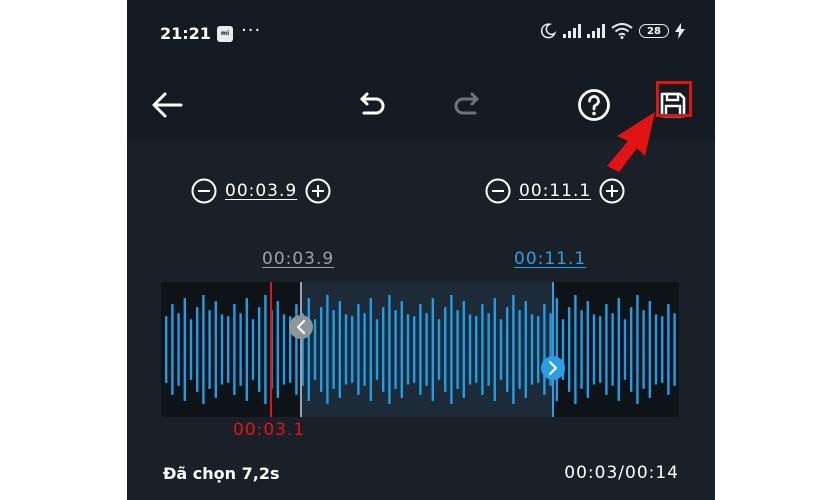  I want to click on status-icons: 28, so click(612, 31).